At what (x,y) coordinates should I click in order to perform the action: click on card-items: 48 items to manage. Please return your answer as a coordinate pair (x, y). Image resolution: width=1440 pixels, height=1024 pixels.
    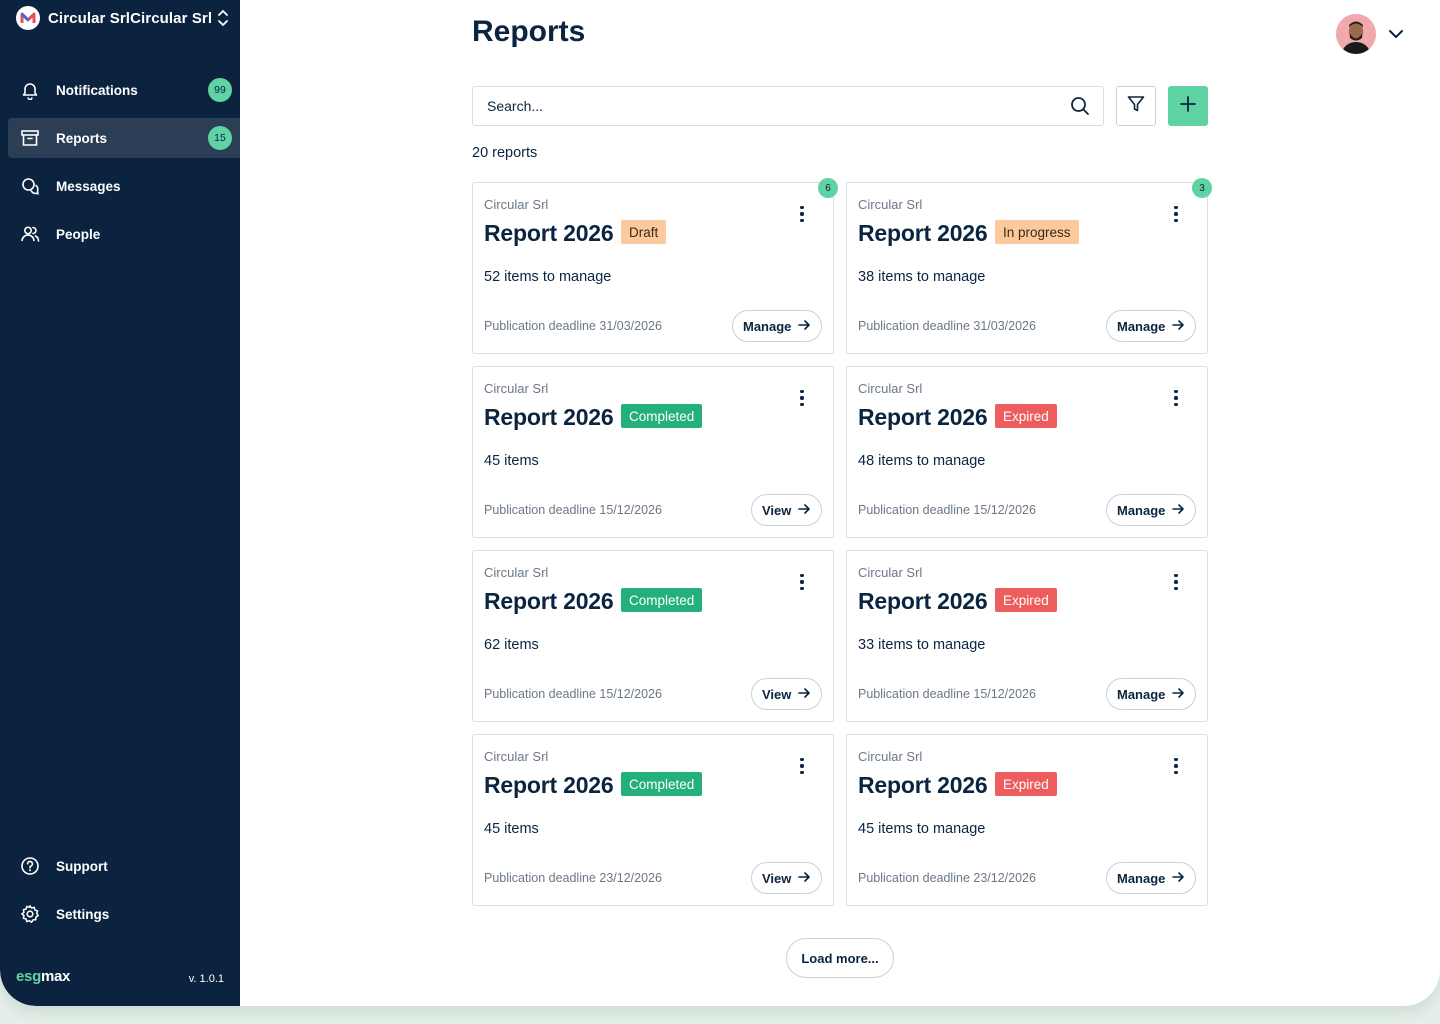
    Looking at the image, I should click on (922, 461).